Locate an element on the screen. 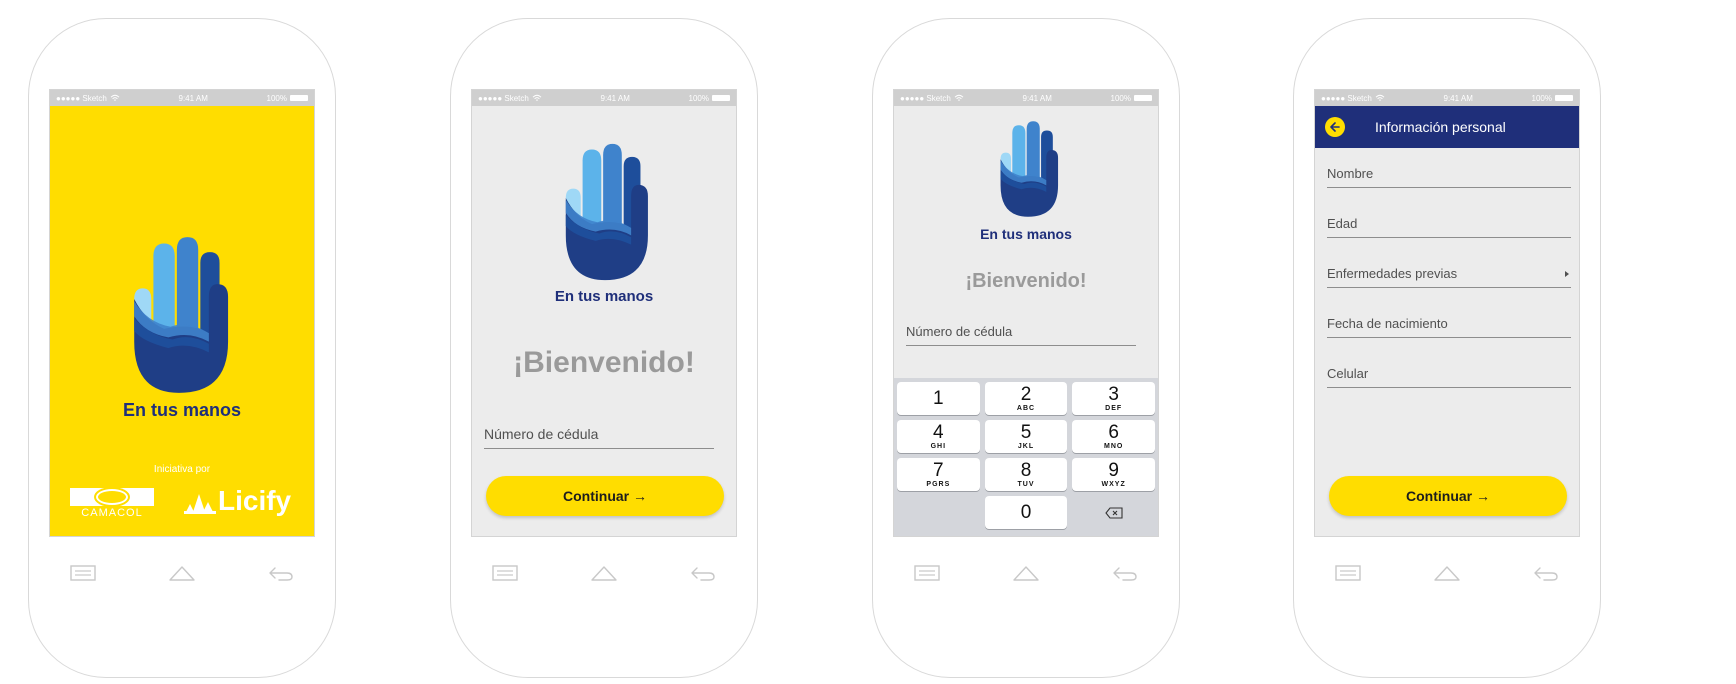 This screenshot has height=684, width=1736. age-field-label: Edad is located at coordinates (1342, 223).